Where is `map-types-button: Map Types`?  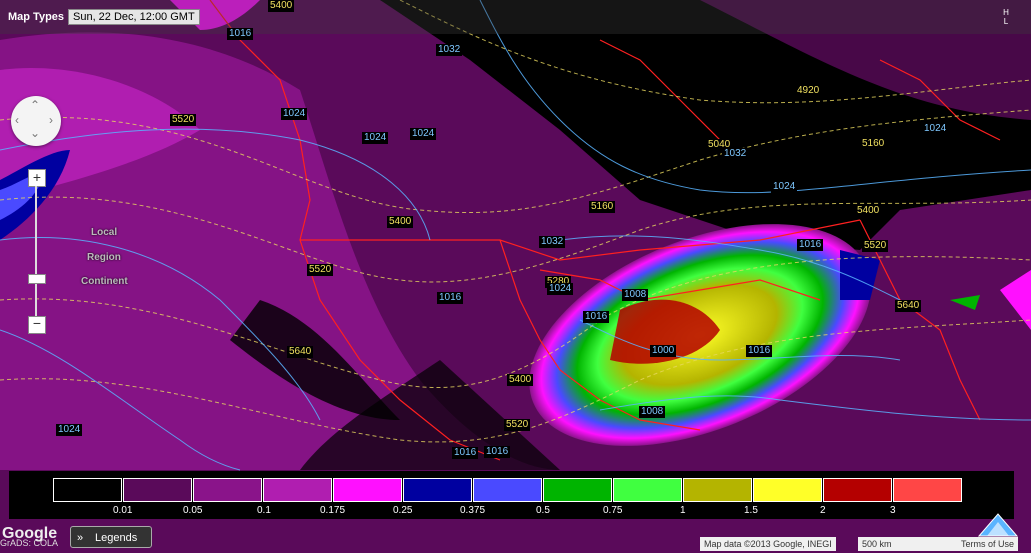 map-types-button: Map Types is located at coordinates (36, 17).